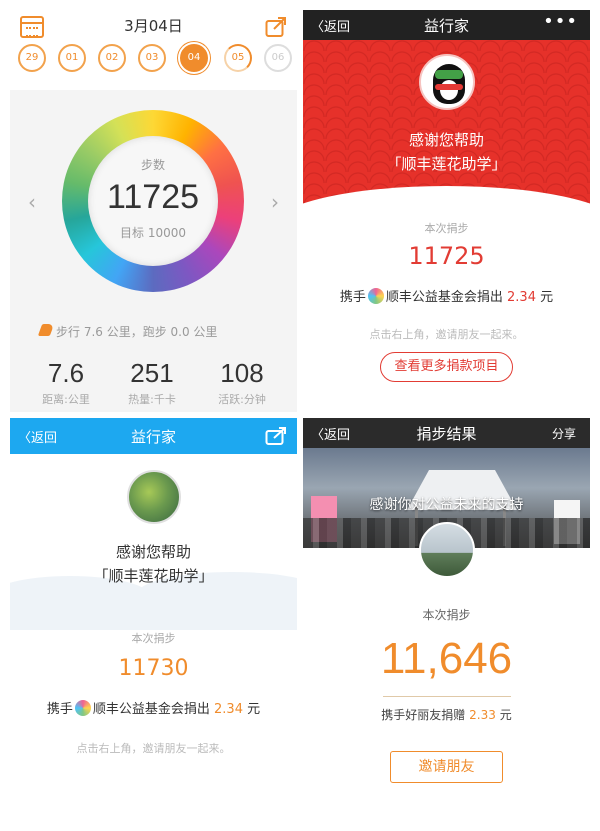 Image resolution: width=600 pixels, height=831 pixels. Describe the element at coordinates (112, 58) in the screenshot. I see `day-02: 02` at that location.